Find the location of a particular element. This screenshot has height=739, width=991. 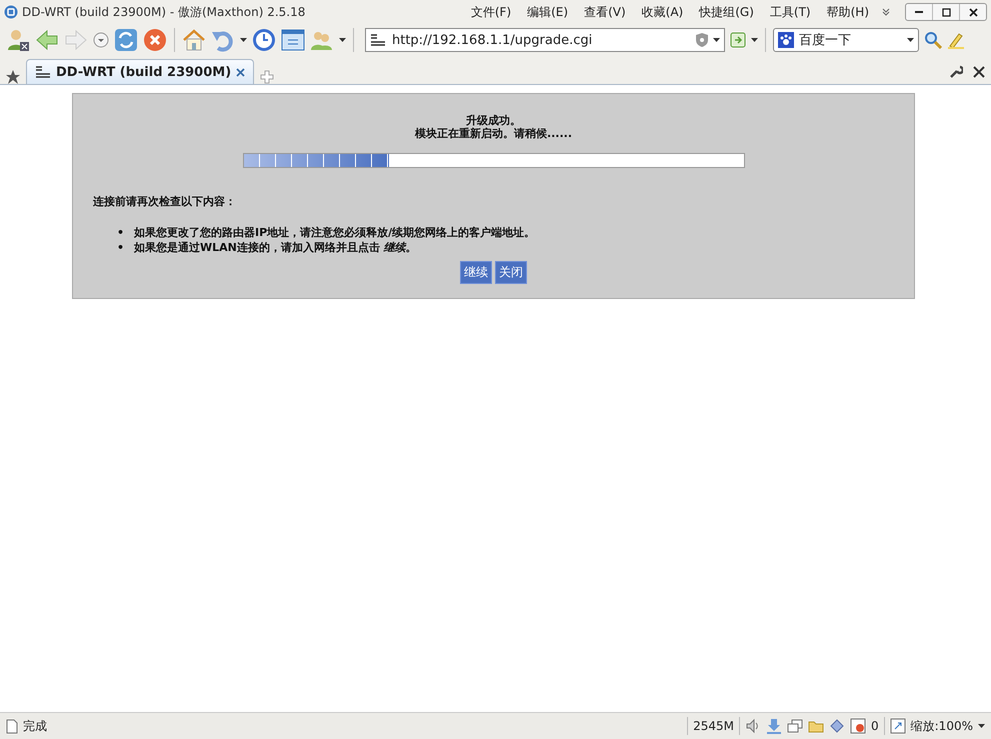

browser-tab: DD-WRT (build 23900M) is located at coordinates (140, 71).